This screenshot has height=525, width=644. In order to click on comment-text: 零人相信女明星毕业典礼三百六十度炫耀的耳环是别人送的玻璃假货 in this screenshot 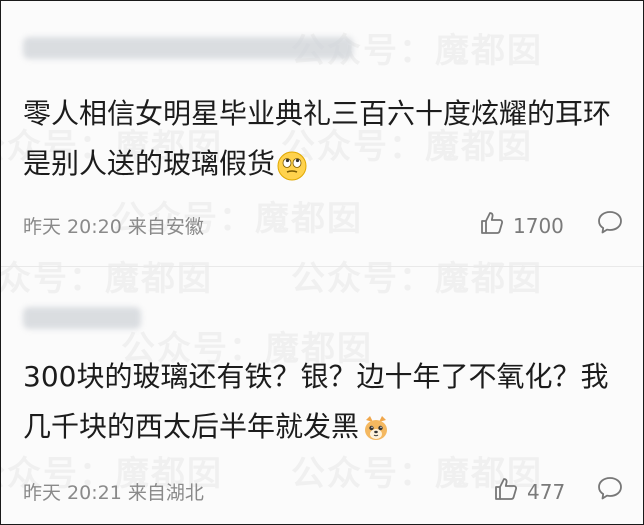, I will do `click(317, 138)`.